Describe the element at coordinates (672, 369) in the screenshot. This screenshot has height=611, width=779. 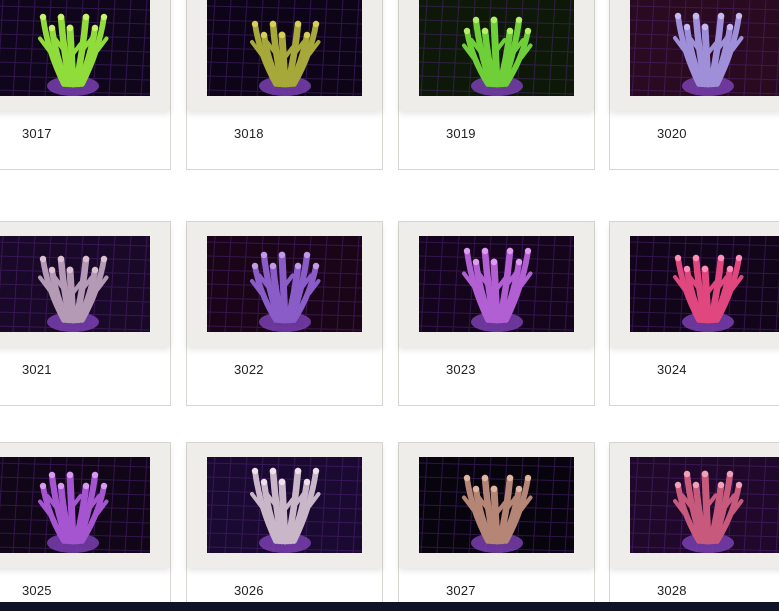
I see `coral-id-label: 3024` at that location.